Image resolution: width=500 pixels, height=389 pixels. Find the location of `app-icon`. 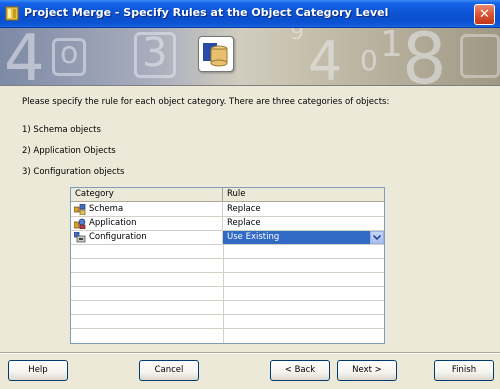

app-icon is located at coordinates (12, 13).